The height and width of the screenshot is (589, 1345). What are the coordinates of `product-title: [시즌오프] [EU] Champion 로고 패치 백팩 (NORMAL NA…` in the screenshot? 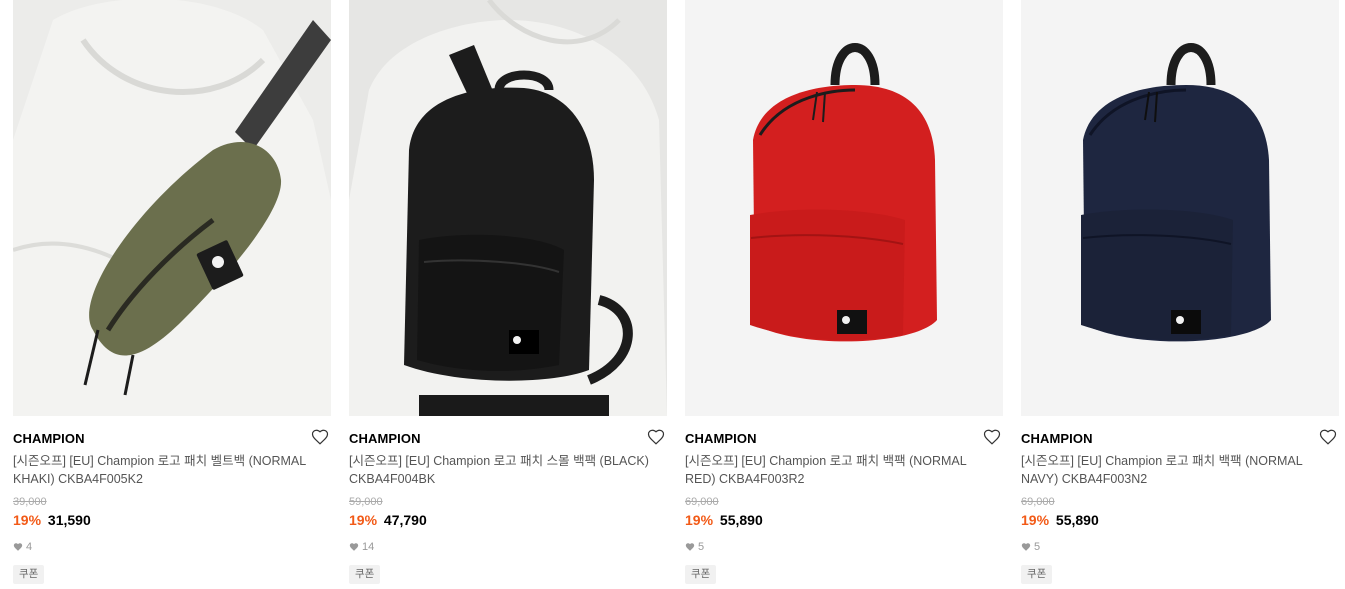 It's located at (1176, 470).